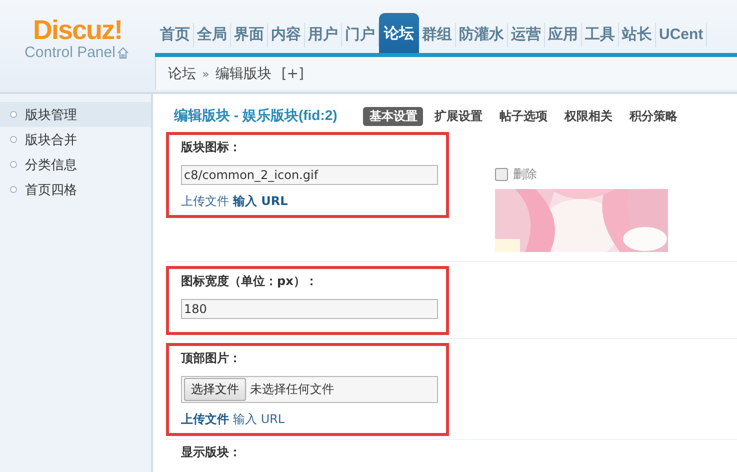  Describe the element at coordinates (653, 116) in the screenshot. I see `settings-tab: 积分策略` at that location.